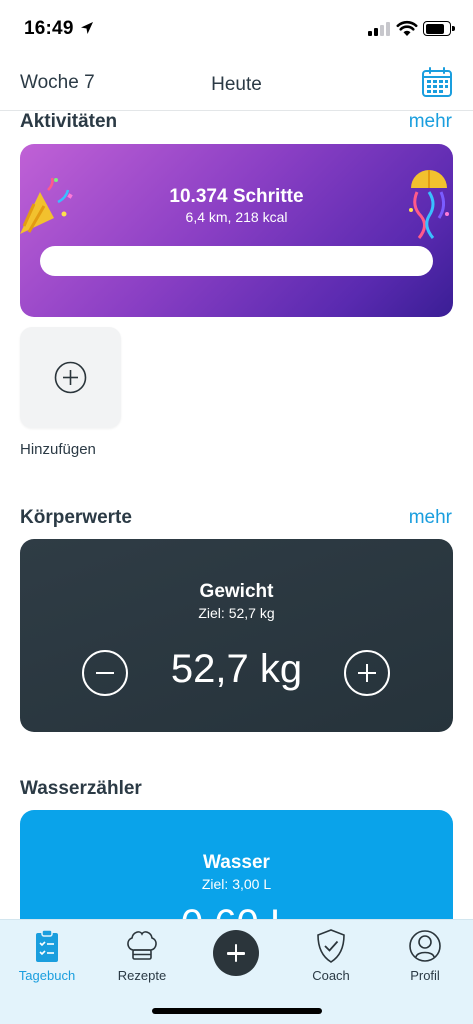  What do you see at coordinates (437, 82) in the screenshot?
I see `calendar-icon` at bounding box center [437, 82].